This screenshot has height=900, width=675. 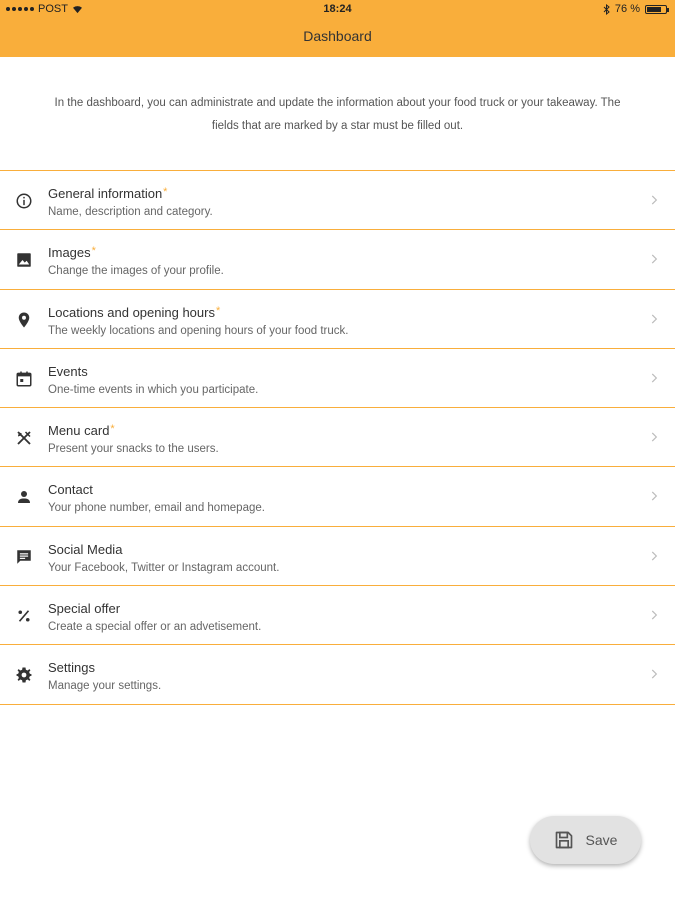 I want to click on status-right: 76 %, so click(x=636, y=9).